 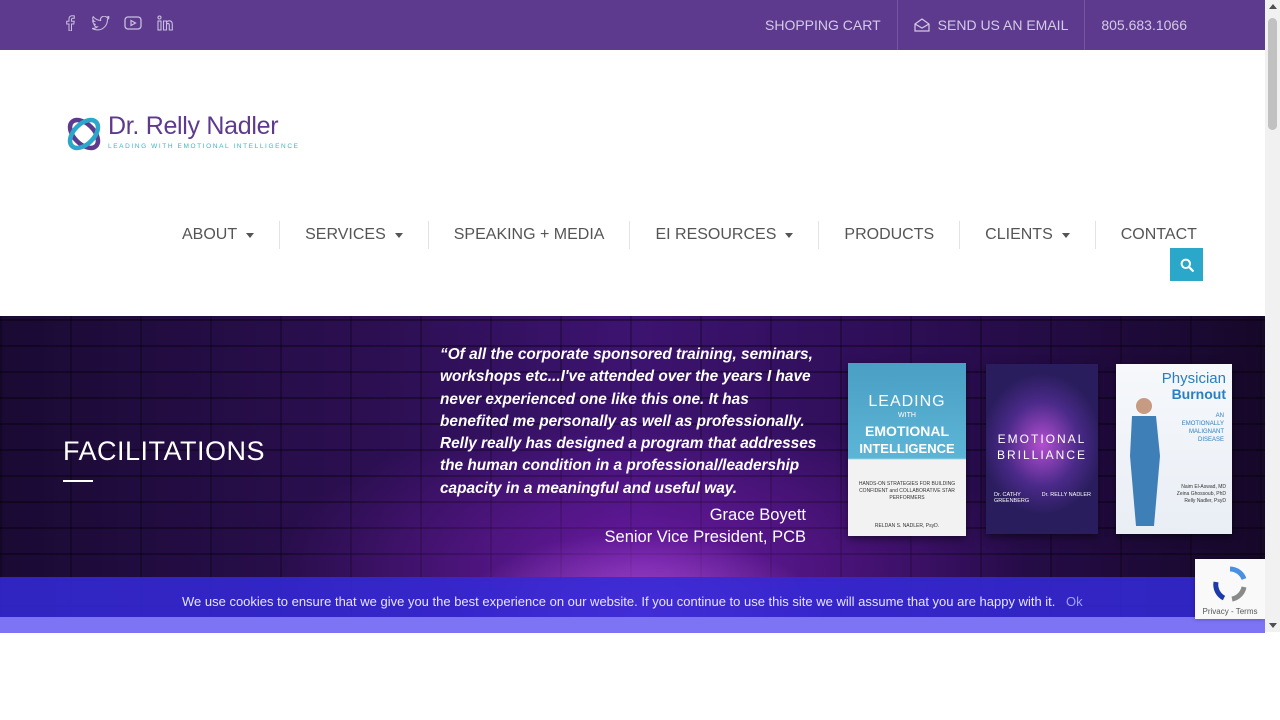 I want to click on email-link: SEND US AN EMAIL, so click(x=990, y=25).